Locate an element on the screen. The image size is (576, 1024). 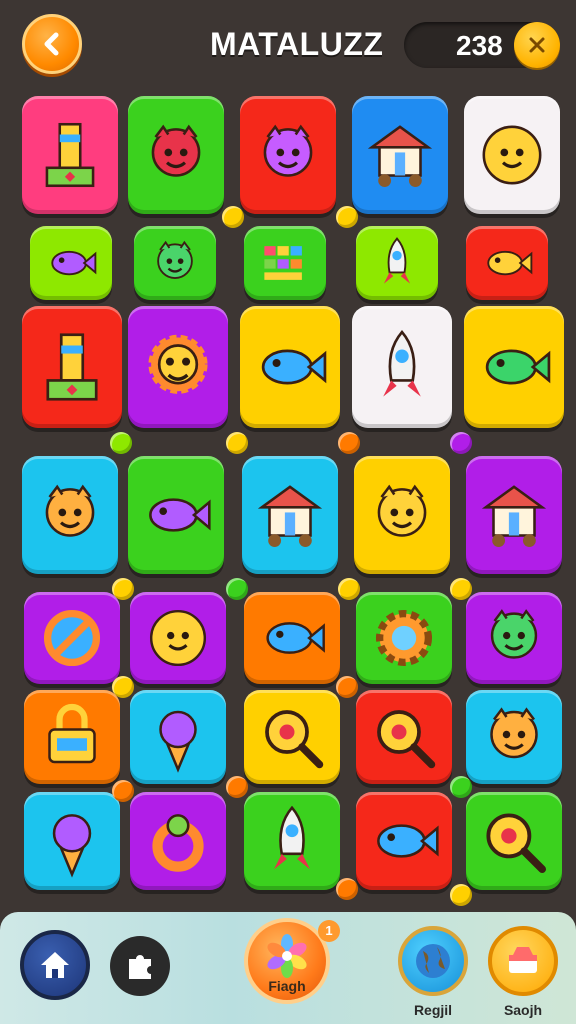
ice-cream-icon is located at coordinates (178, 741).